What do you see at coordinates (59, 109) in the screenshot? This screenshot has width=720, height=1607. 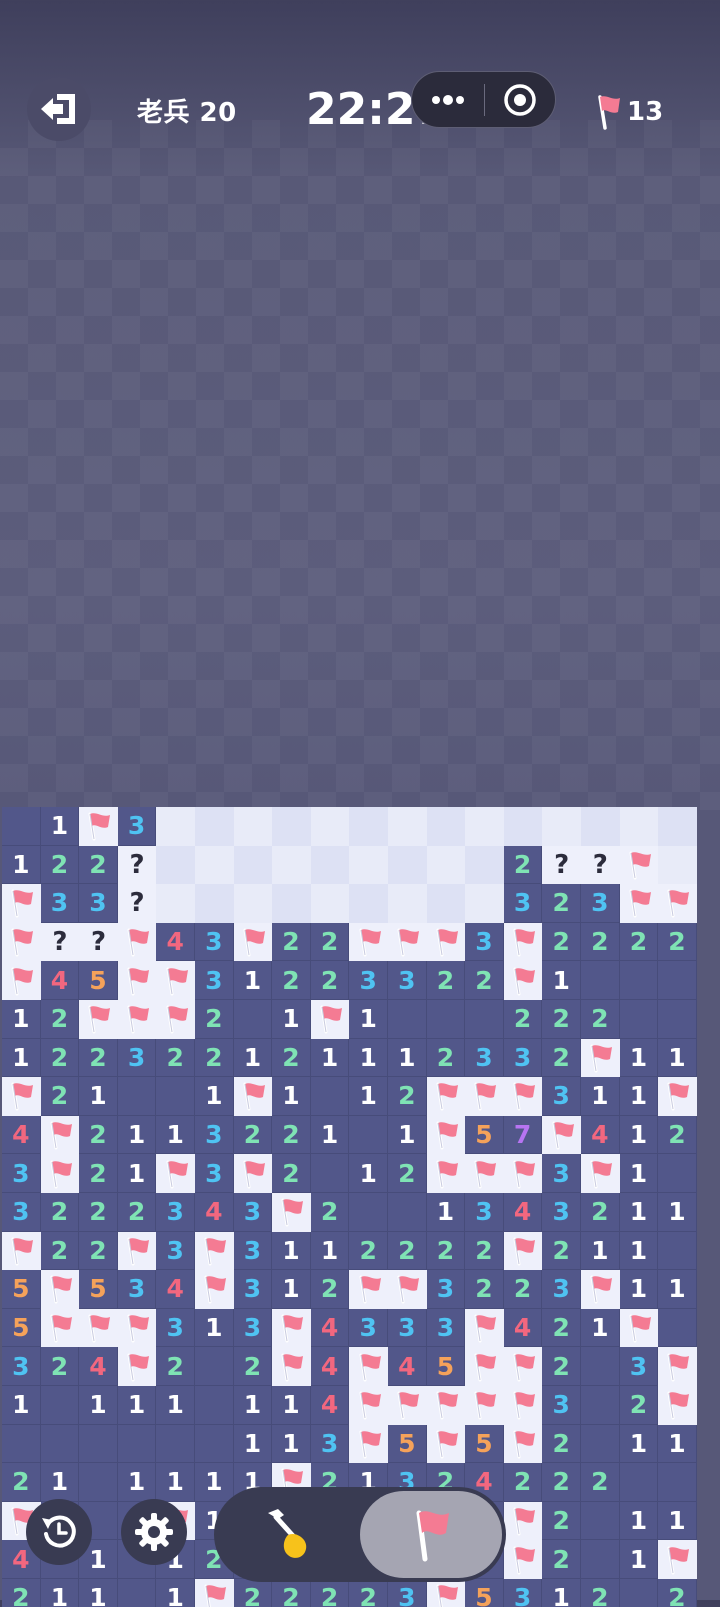 I see `exit-button` at bounding box center [59, 109].